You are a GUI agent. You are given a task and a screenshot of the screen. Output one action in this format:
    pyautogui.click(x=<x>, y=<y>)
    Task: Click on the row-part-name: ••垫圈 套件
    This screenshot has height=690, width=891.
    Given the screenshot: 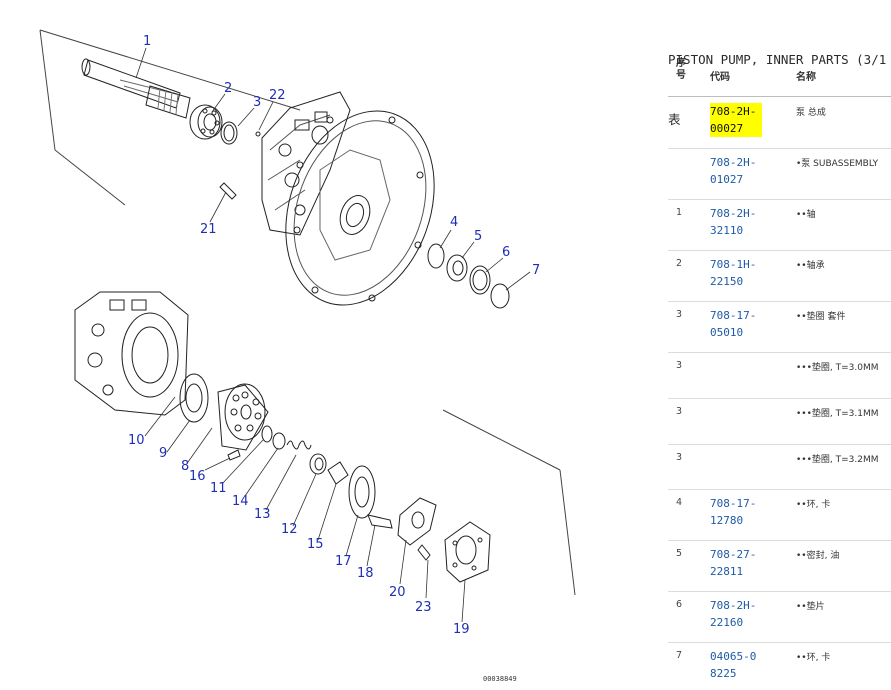 What is the action you would take?
    pyautogui.click(x=821, y=317)
    